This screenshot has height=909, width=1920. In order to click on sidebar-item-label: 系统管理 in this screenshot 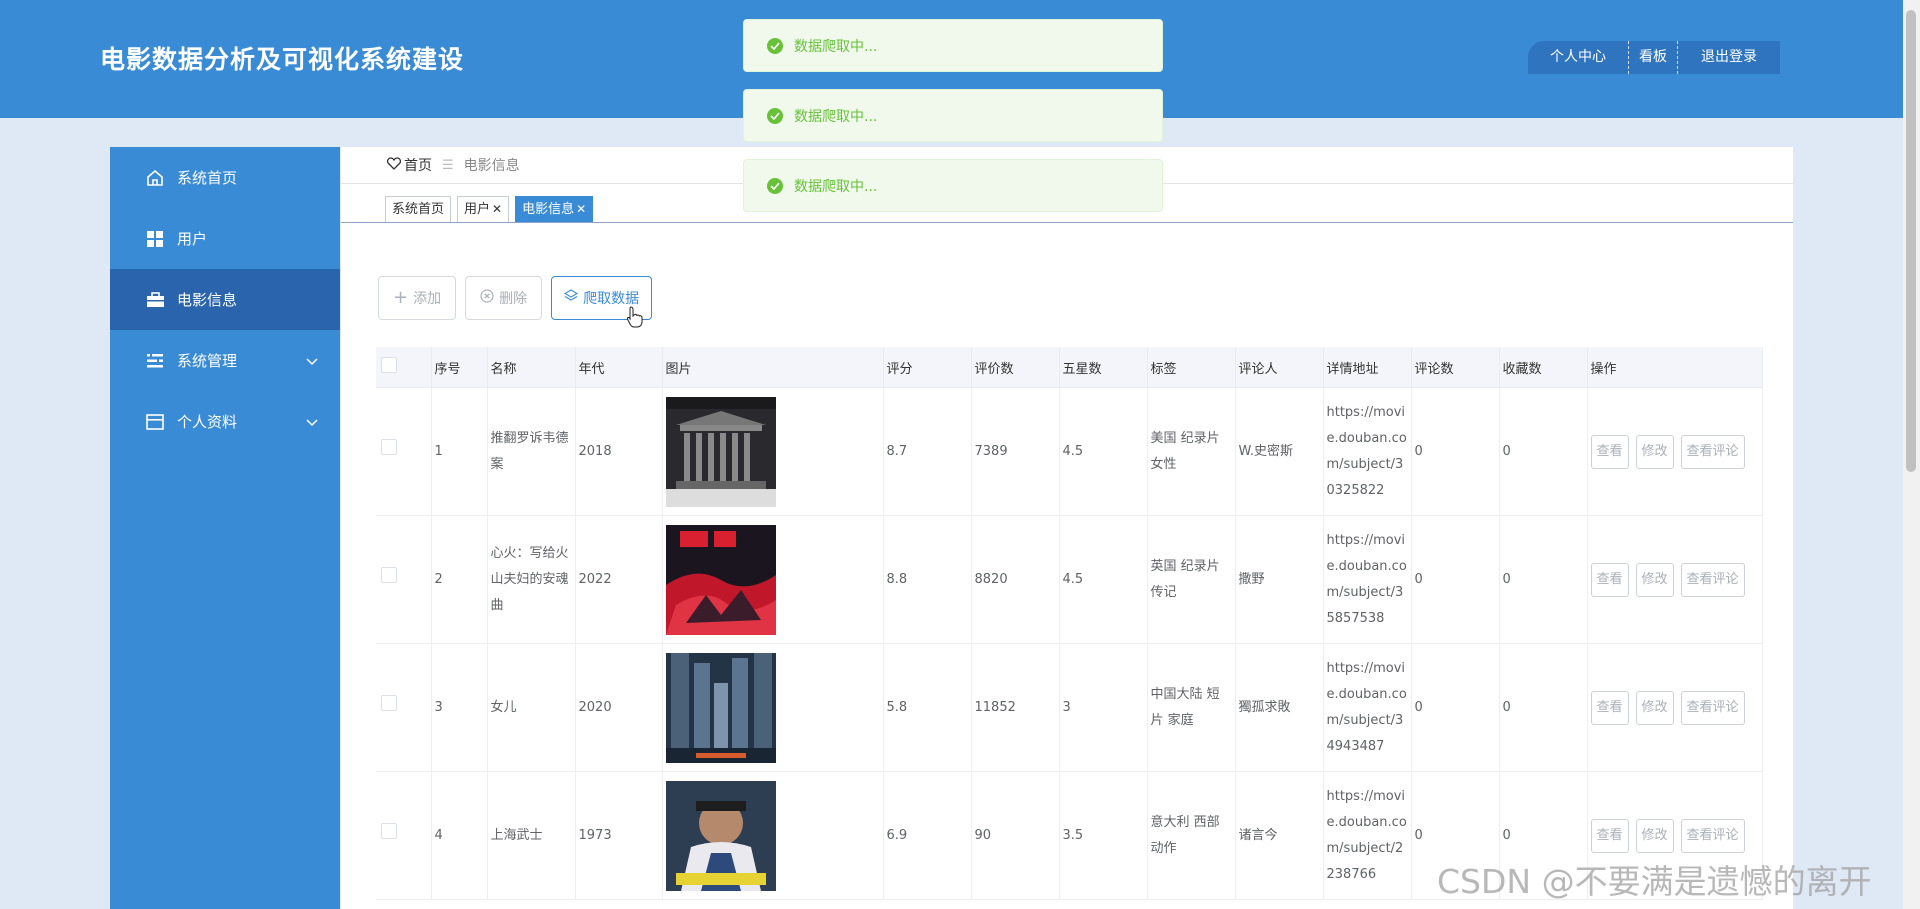, I will do `click(207, 361)`.